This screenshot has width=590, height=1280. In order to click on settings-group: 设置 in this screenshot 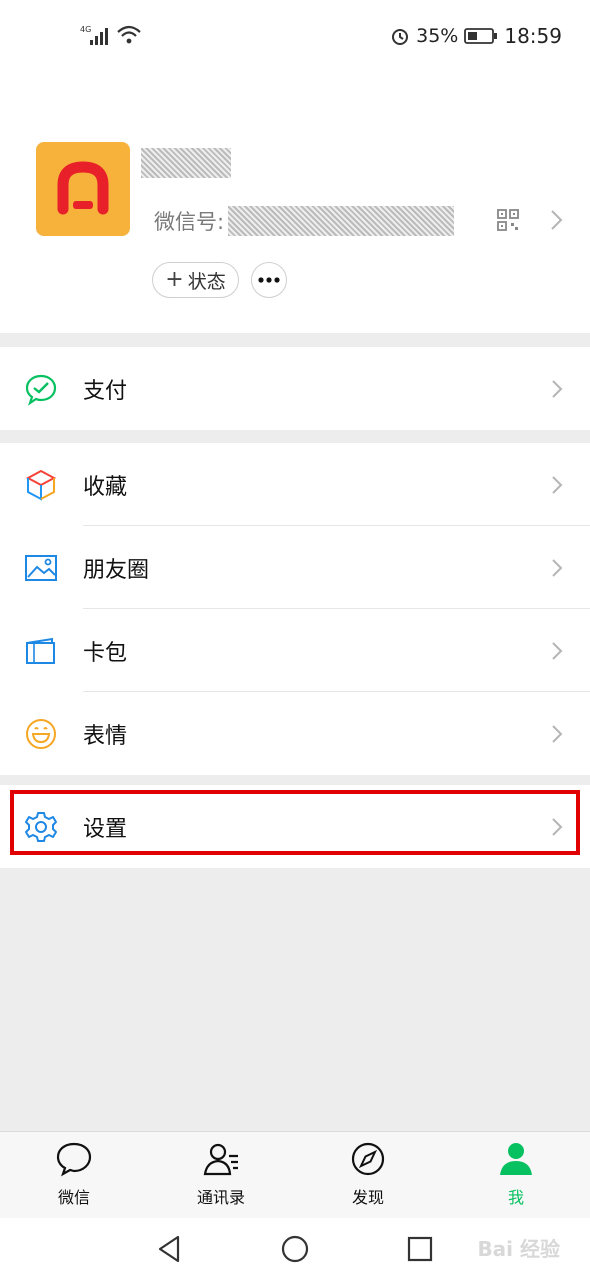, I will do `click(295, 826)`.